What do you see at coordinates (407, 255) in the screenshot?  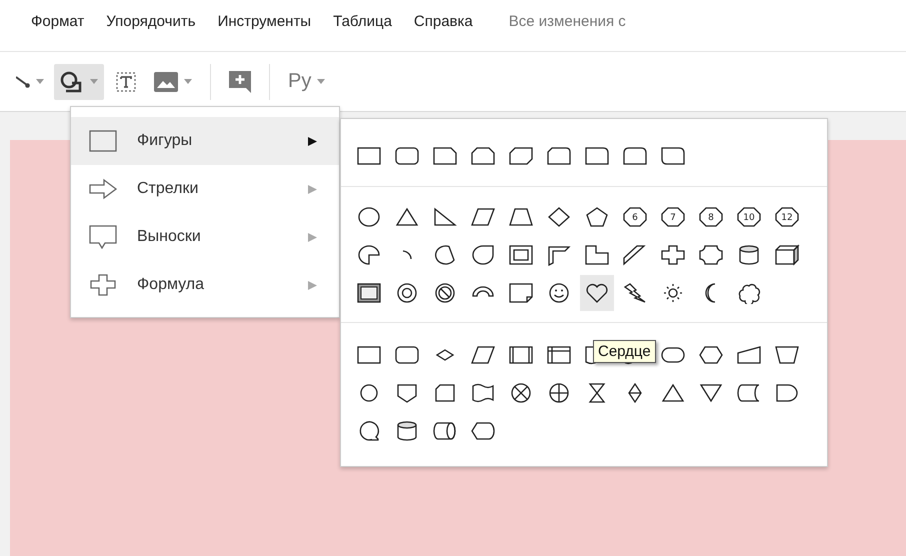 I see `arc-icon` at bounding box center [407, 255].